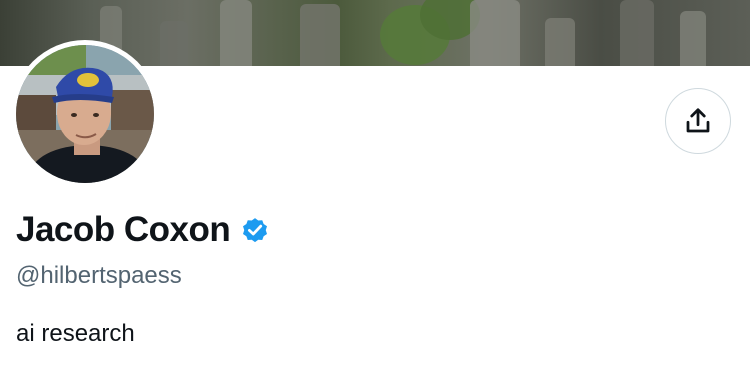 The width and height of the screenshot is (750, 375). Describe the element at coordinates (75, 333) in the screenshot. I see `profile-bio: ai research` at that location.